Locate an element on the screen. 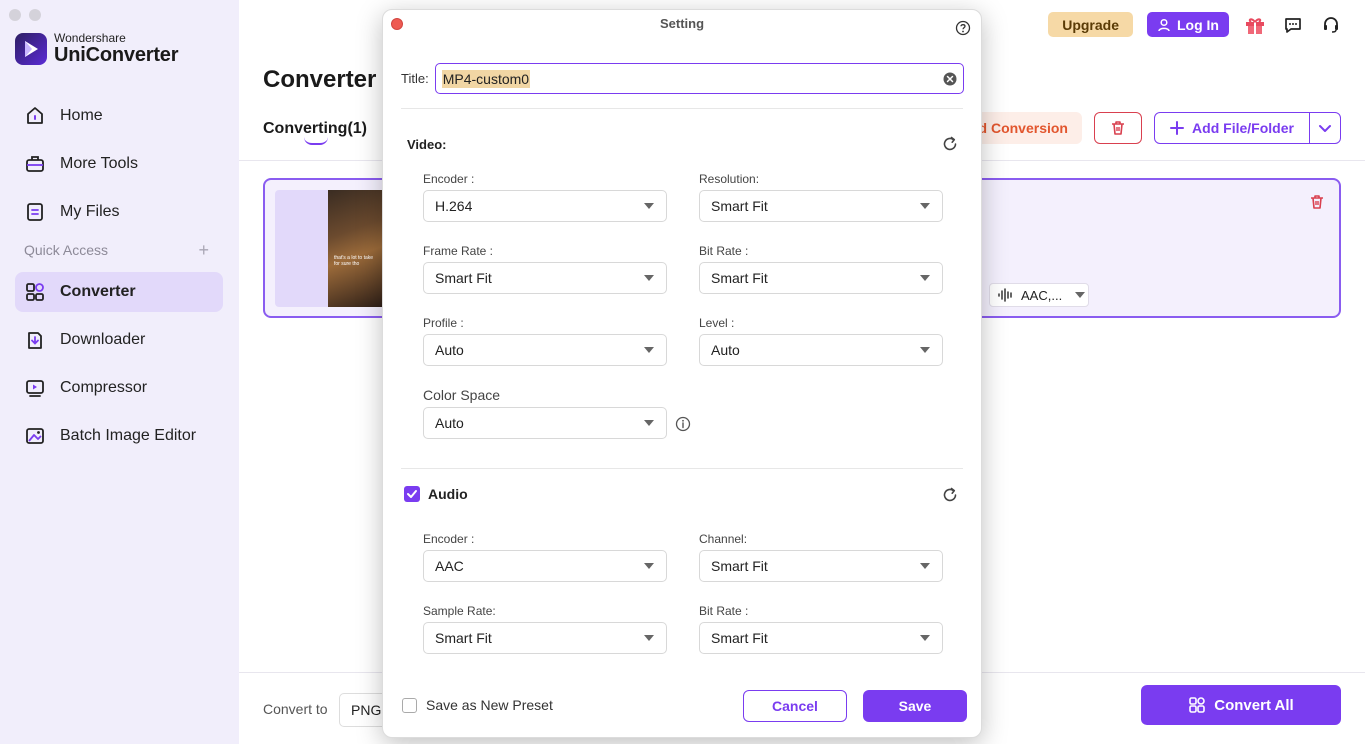 The image size is (1365, 744). dialog-title: Setting is located at coordinates (682, 23).